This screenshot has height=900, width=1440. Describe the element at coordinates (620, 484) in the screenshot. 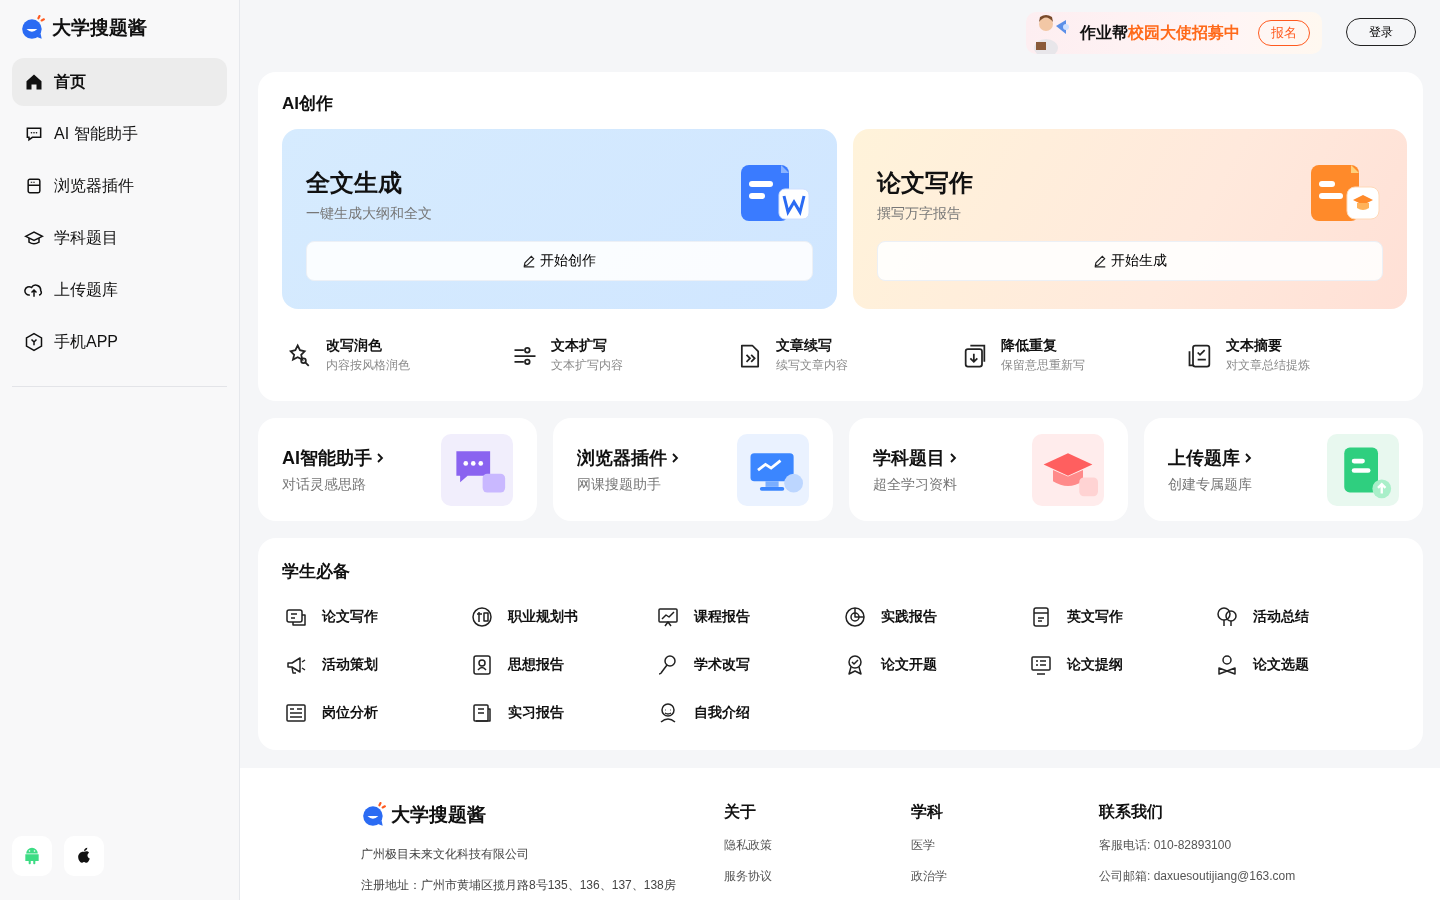

I see `shortcut-subtitle: 网课搜题助手` at that location.